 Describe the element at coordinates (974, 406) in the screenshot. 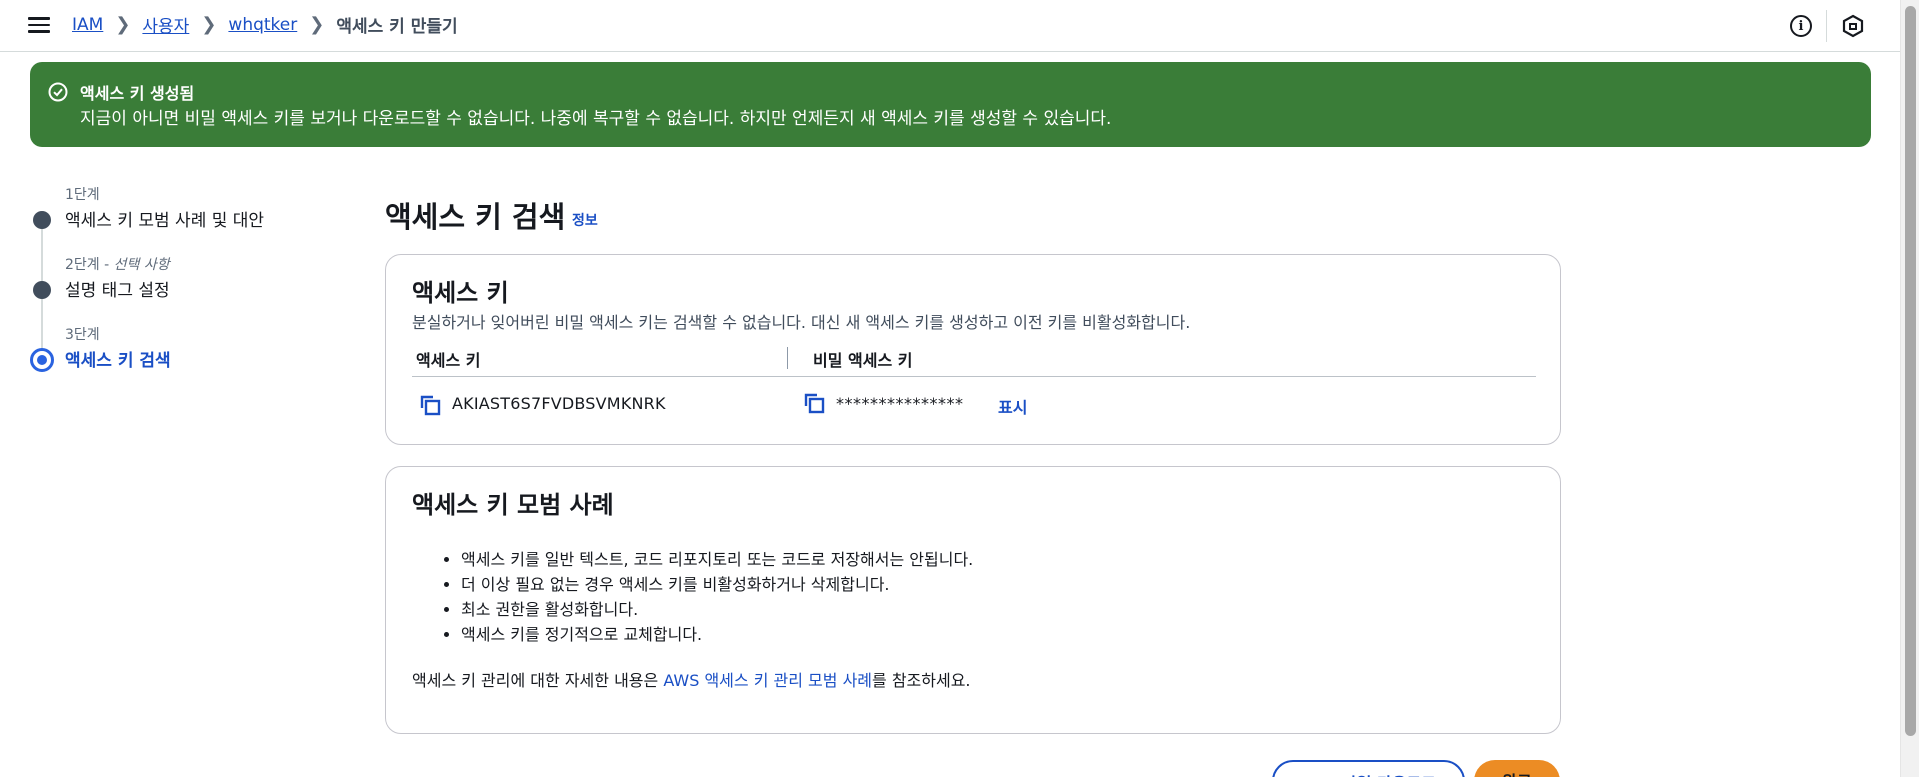

I see `key-table-row: AKIAST6S7FVDBSVMKNRK *************** 표시` at that location.